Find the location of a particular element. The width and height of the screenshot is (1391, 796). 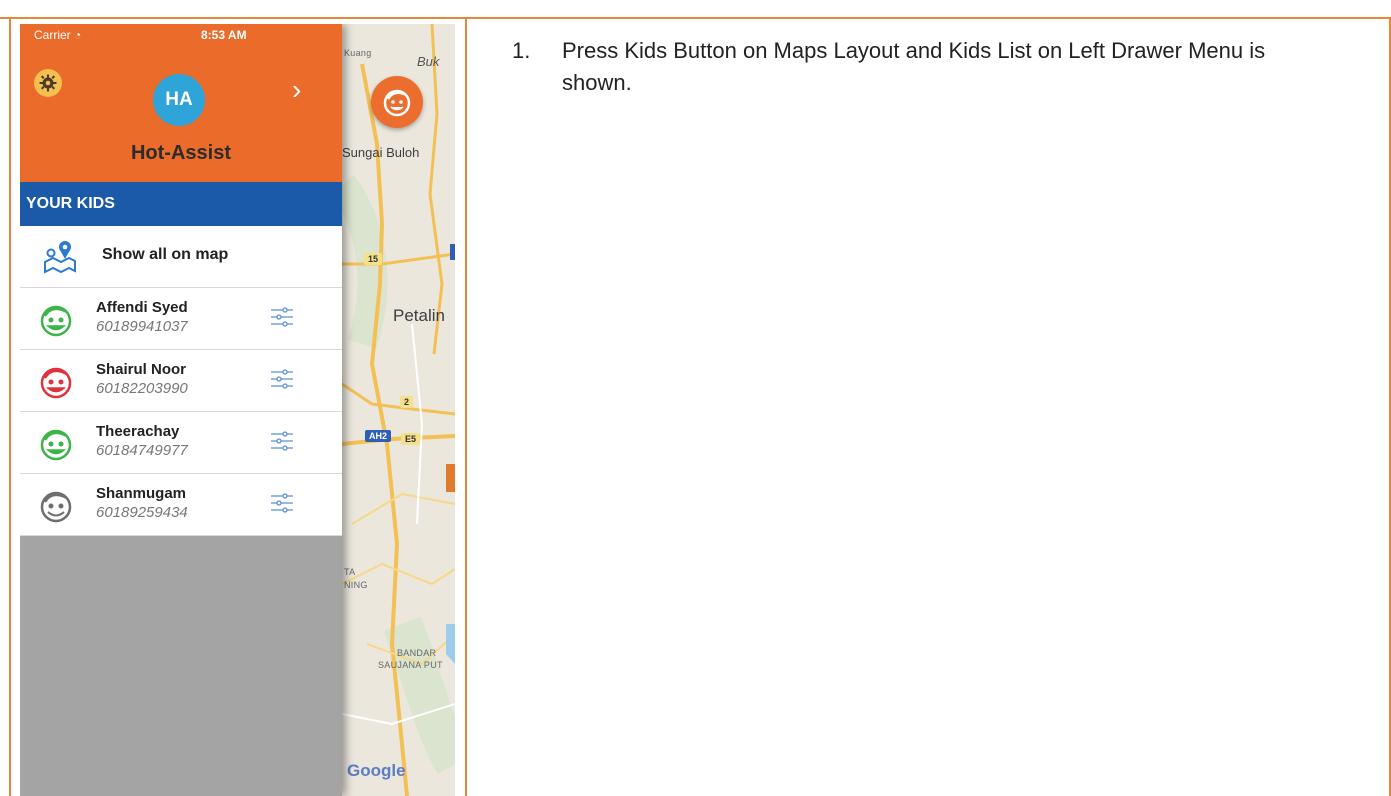

settings-button is located at coordinates (48, 83).